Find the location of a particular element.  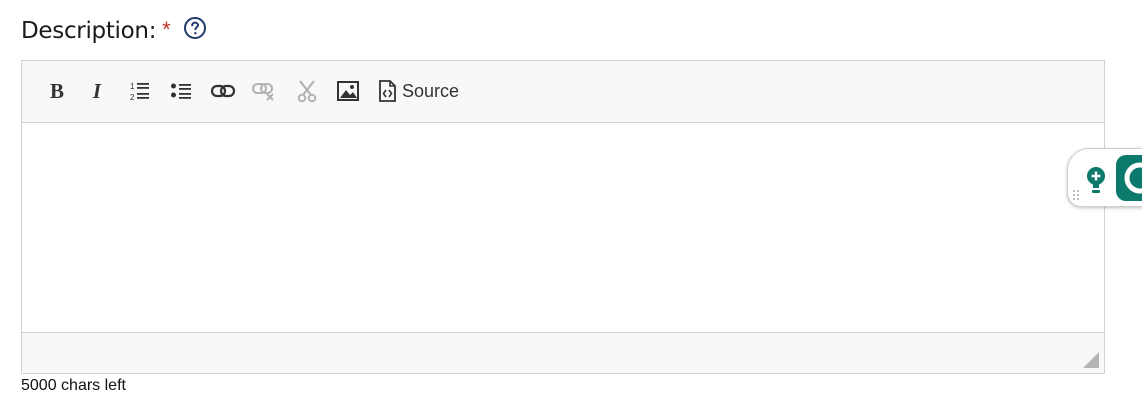

numbered-list-icon: 1 2 is located at coordinates (139, 92).